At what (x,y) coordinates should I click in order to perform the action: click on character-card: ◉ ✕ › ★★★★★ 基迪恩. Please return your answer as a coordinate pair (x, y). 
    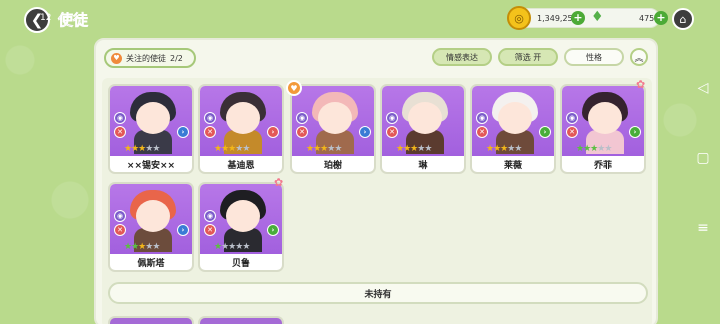
    Looking at the image, I should click on (241, 129).